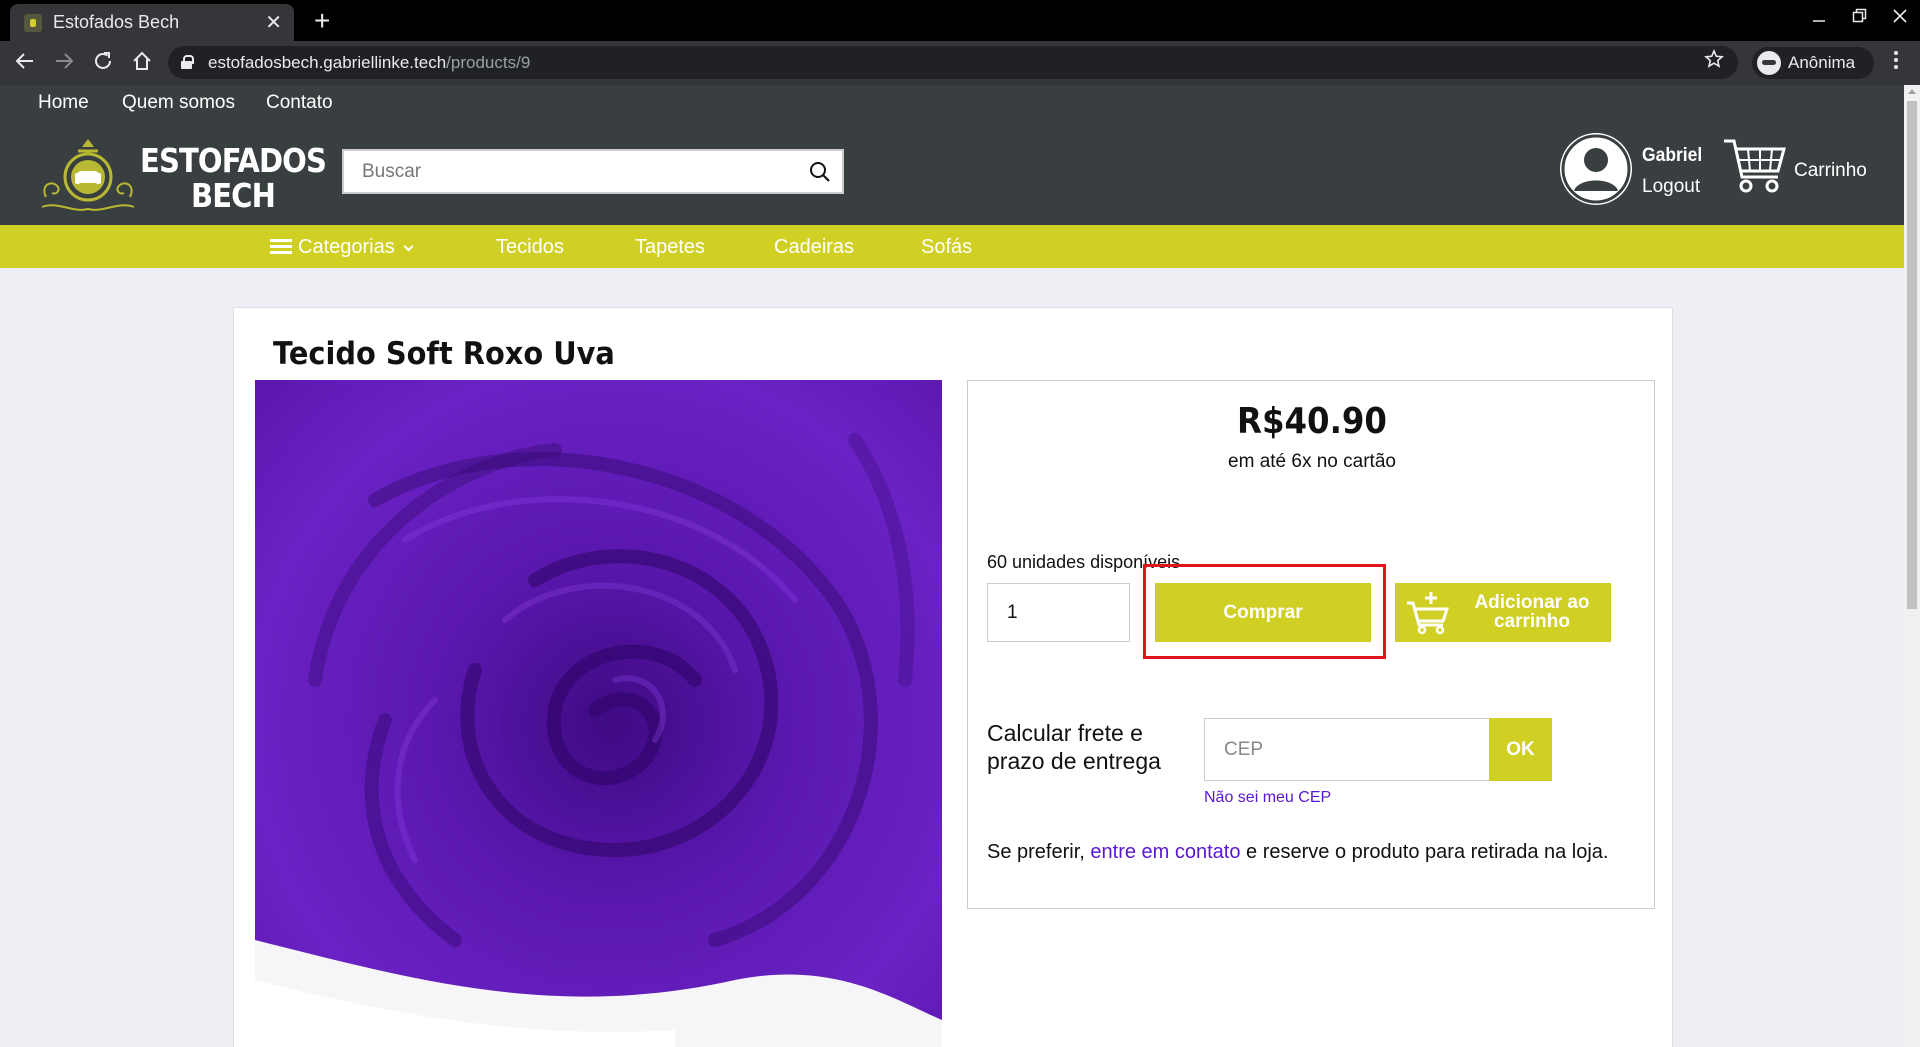  I want to click on home-icon, so click(142, 63).